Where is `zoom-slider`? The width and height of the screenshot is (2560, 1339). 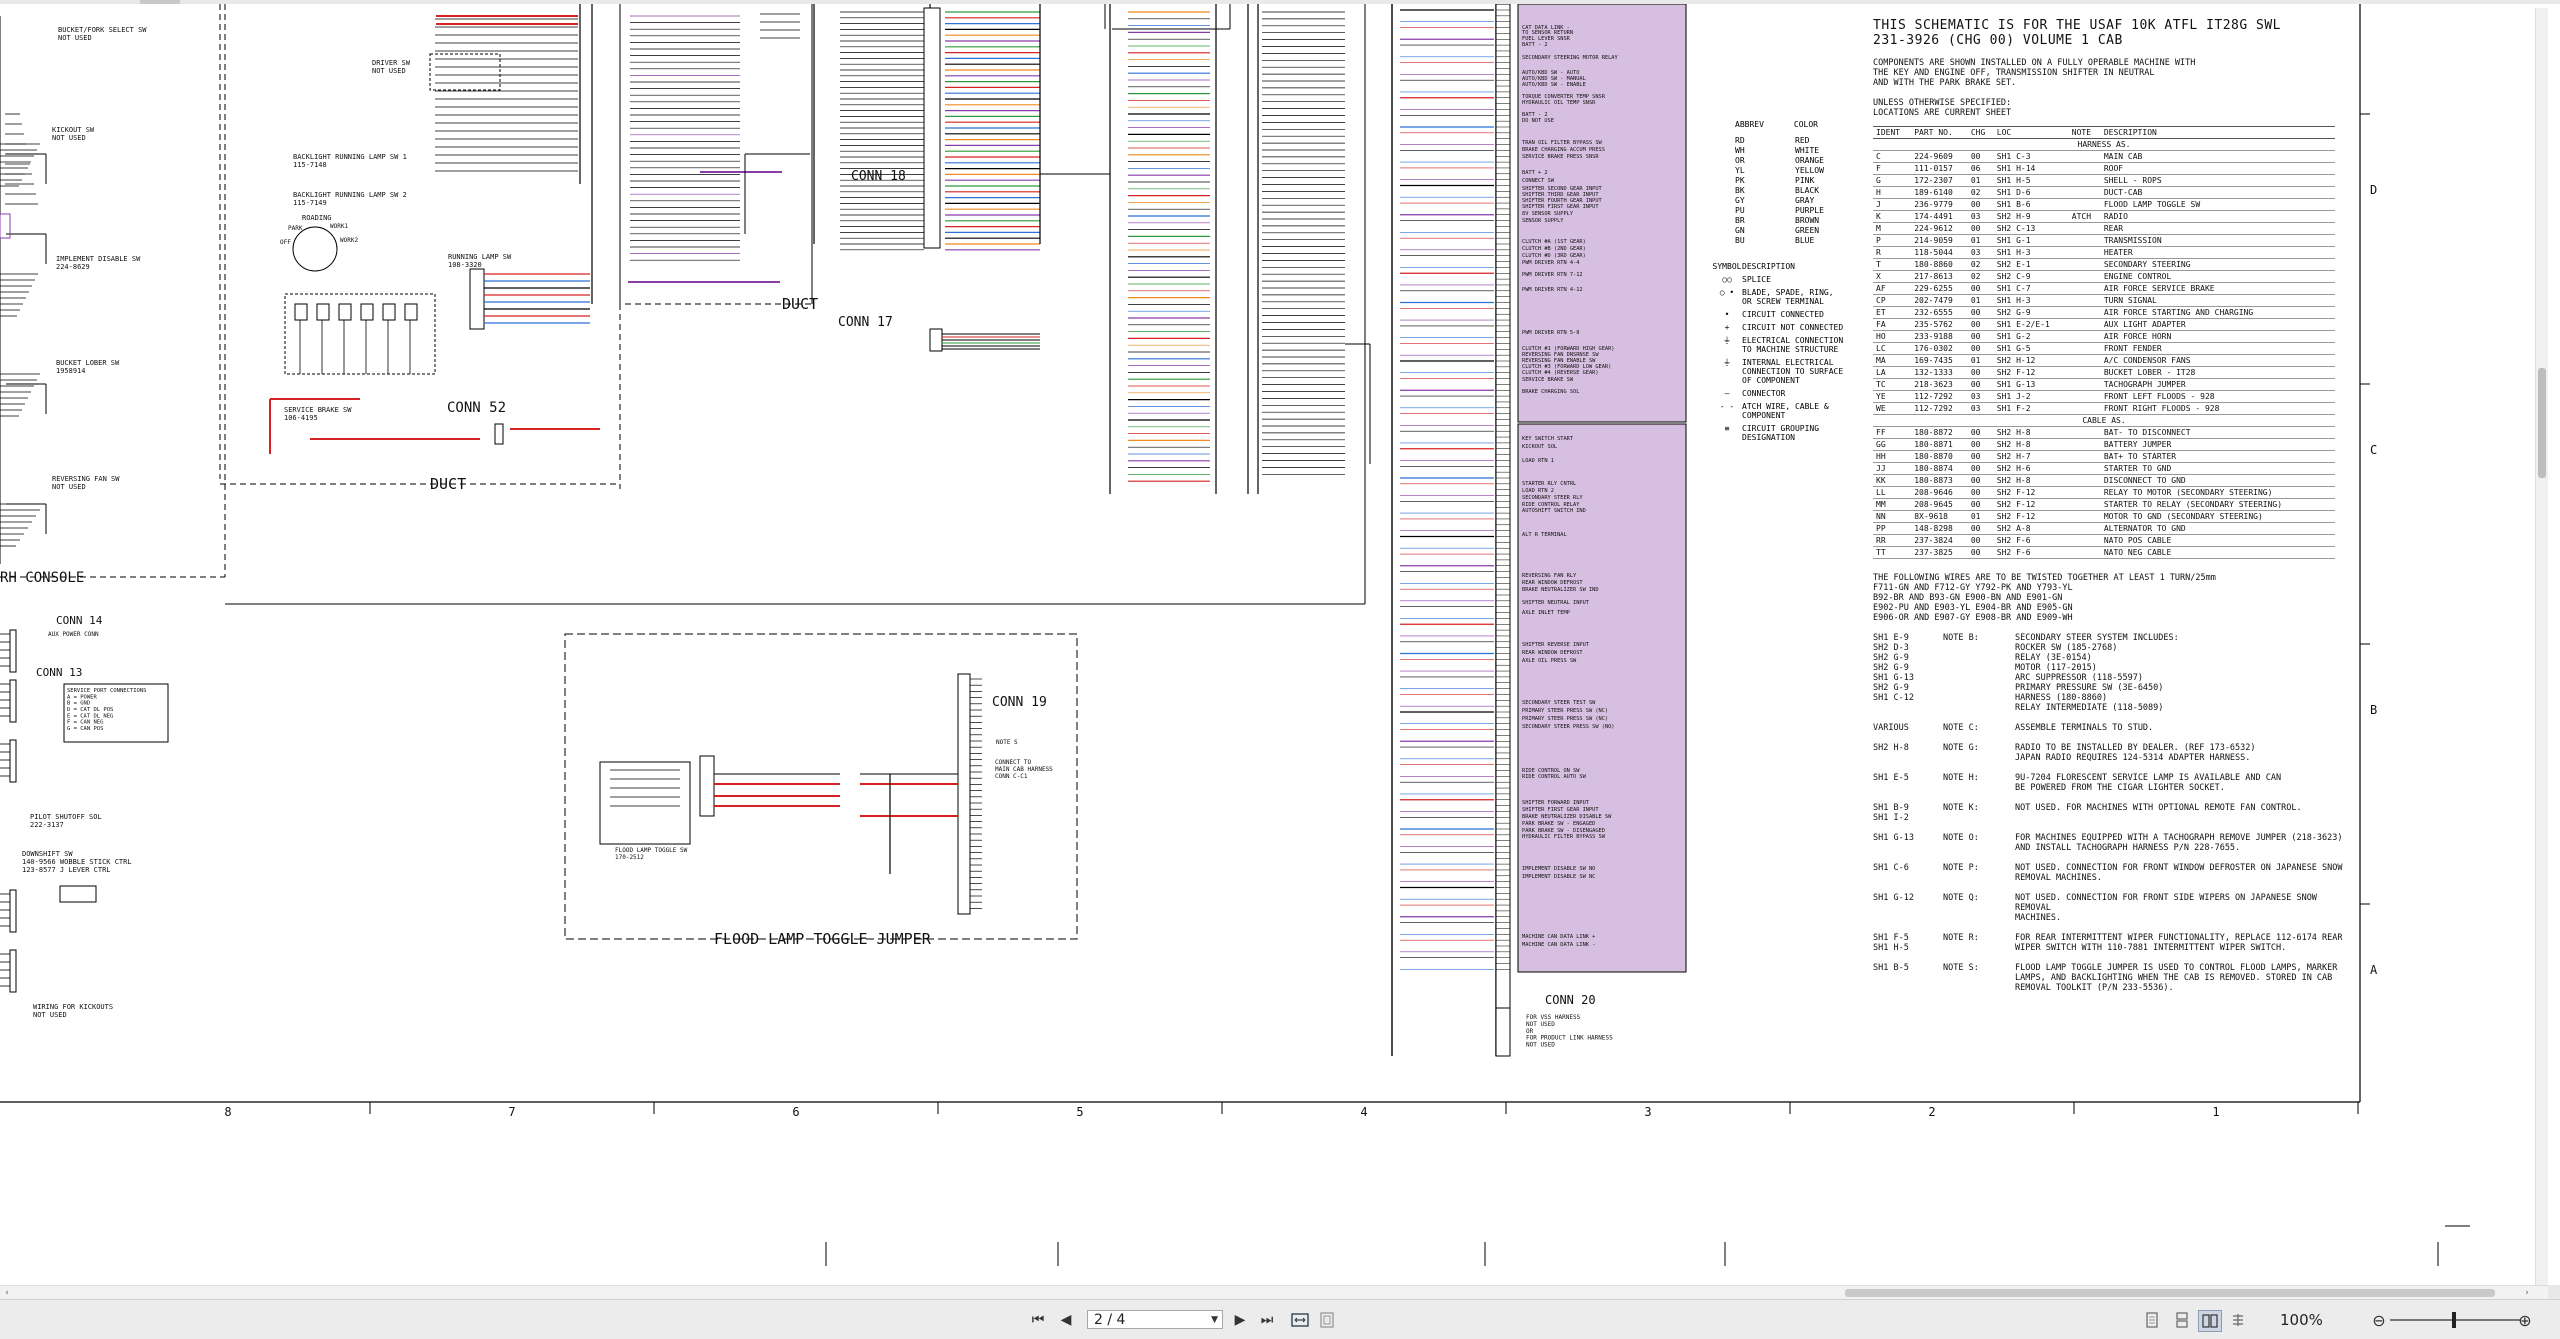
zoom-slider is located at coordinates (2455, 1320).